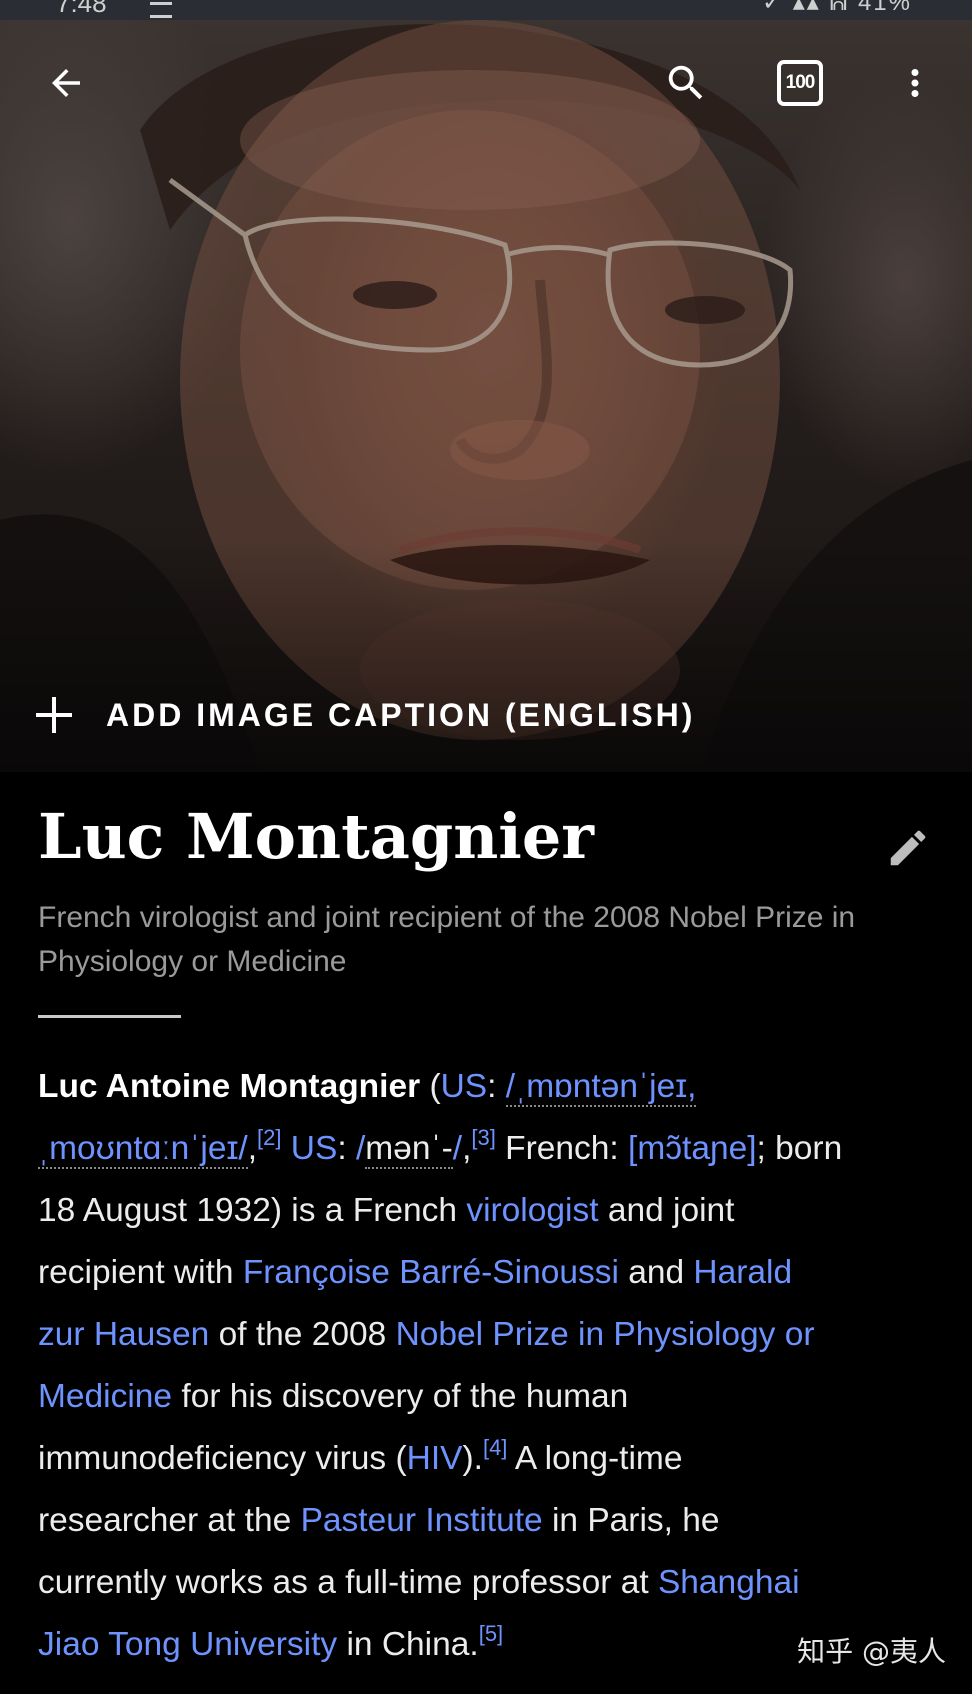 Image resolution: width=972 pixels, height=1694 pixels. I want to click on us-pronunciation-link-2: US, so click(314, 1148).